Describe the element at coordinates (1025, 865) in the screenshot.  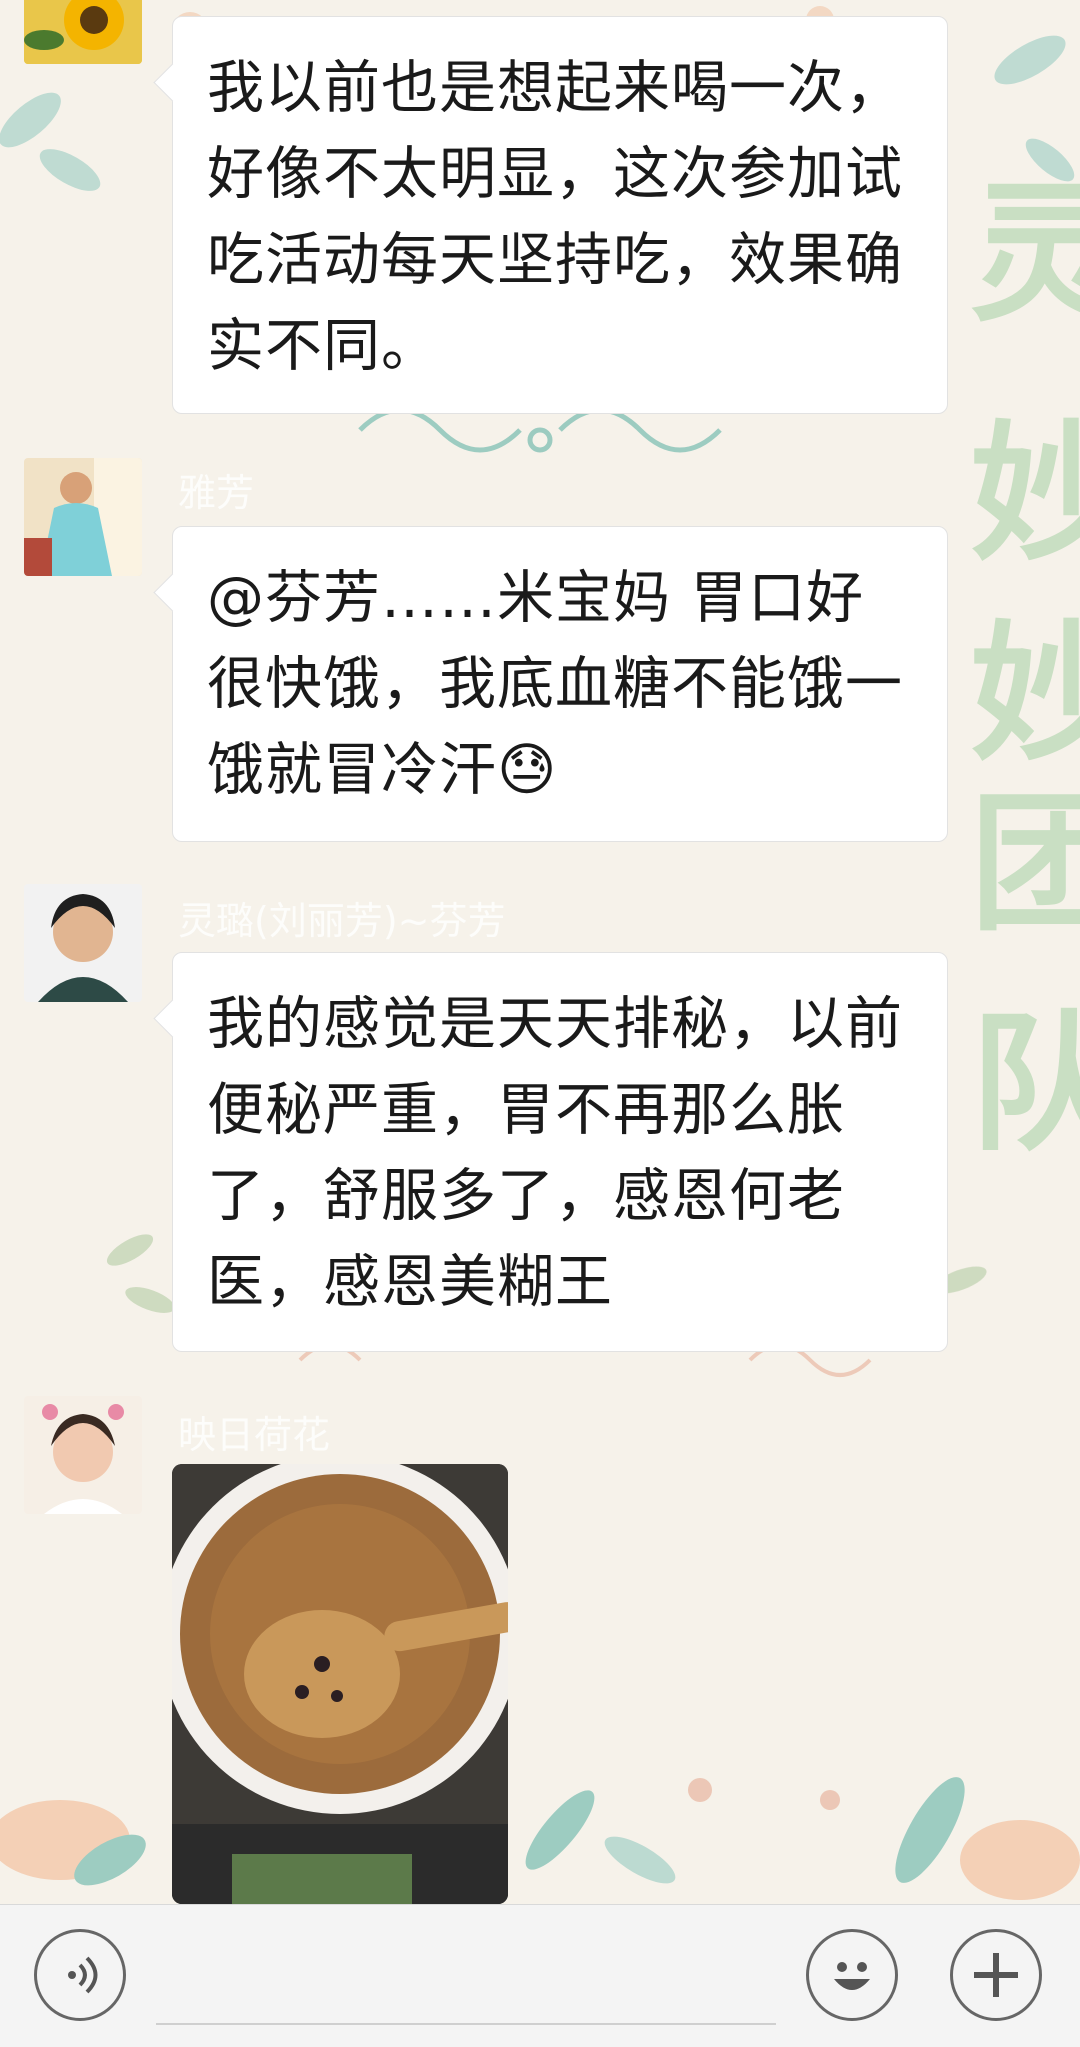
I see `wallpaper-watermark-char: 团` at that location.